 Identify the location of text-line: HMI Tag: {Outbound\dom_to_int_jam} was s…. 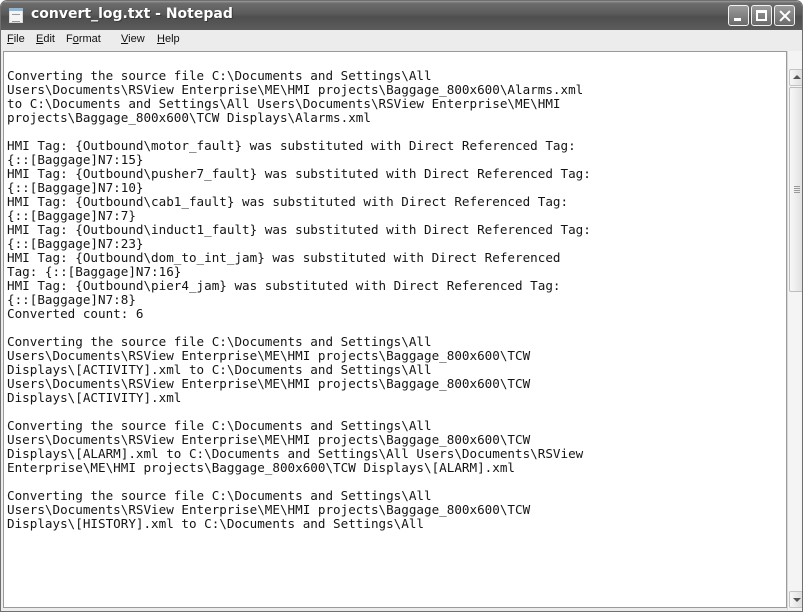
(284, 257).